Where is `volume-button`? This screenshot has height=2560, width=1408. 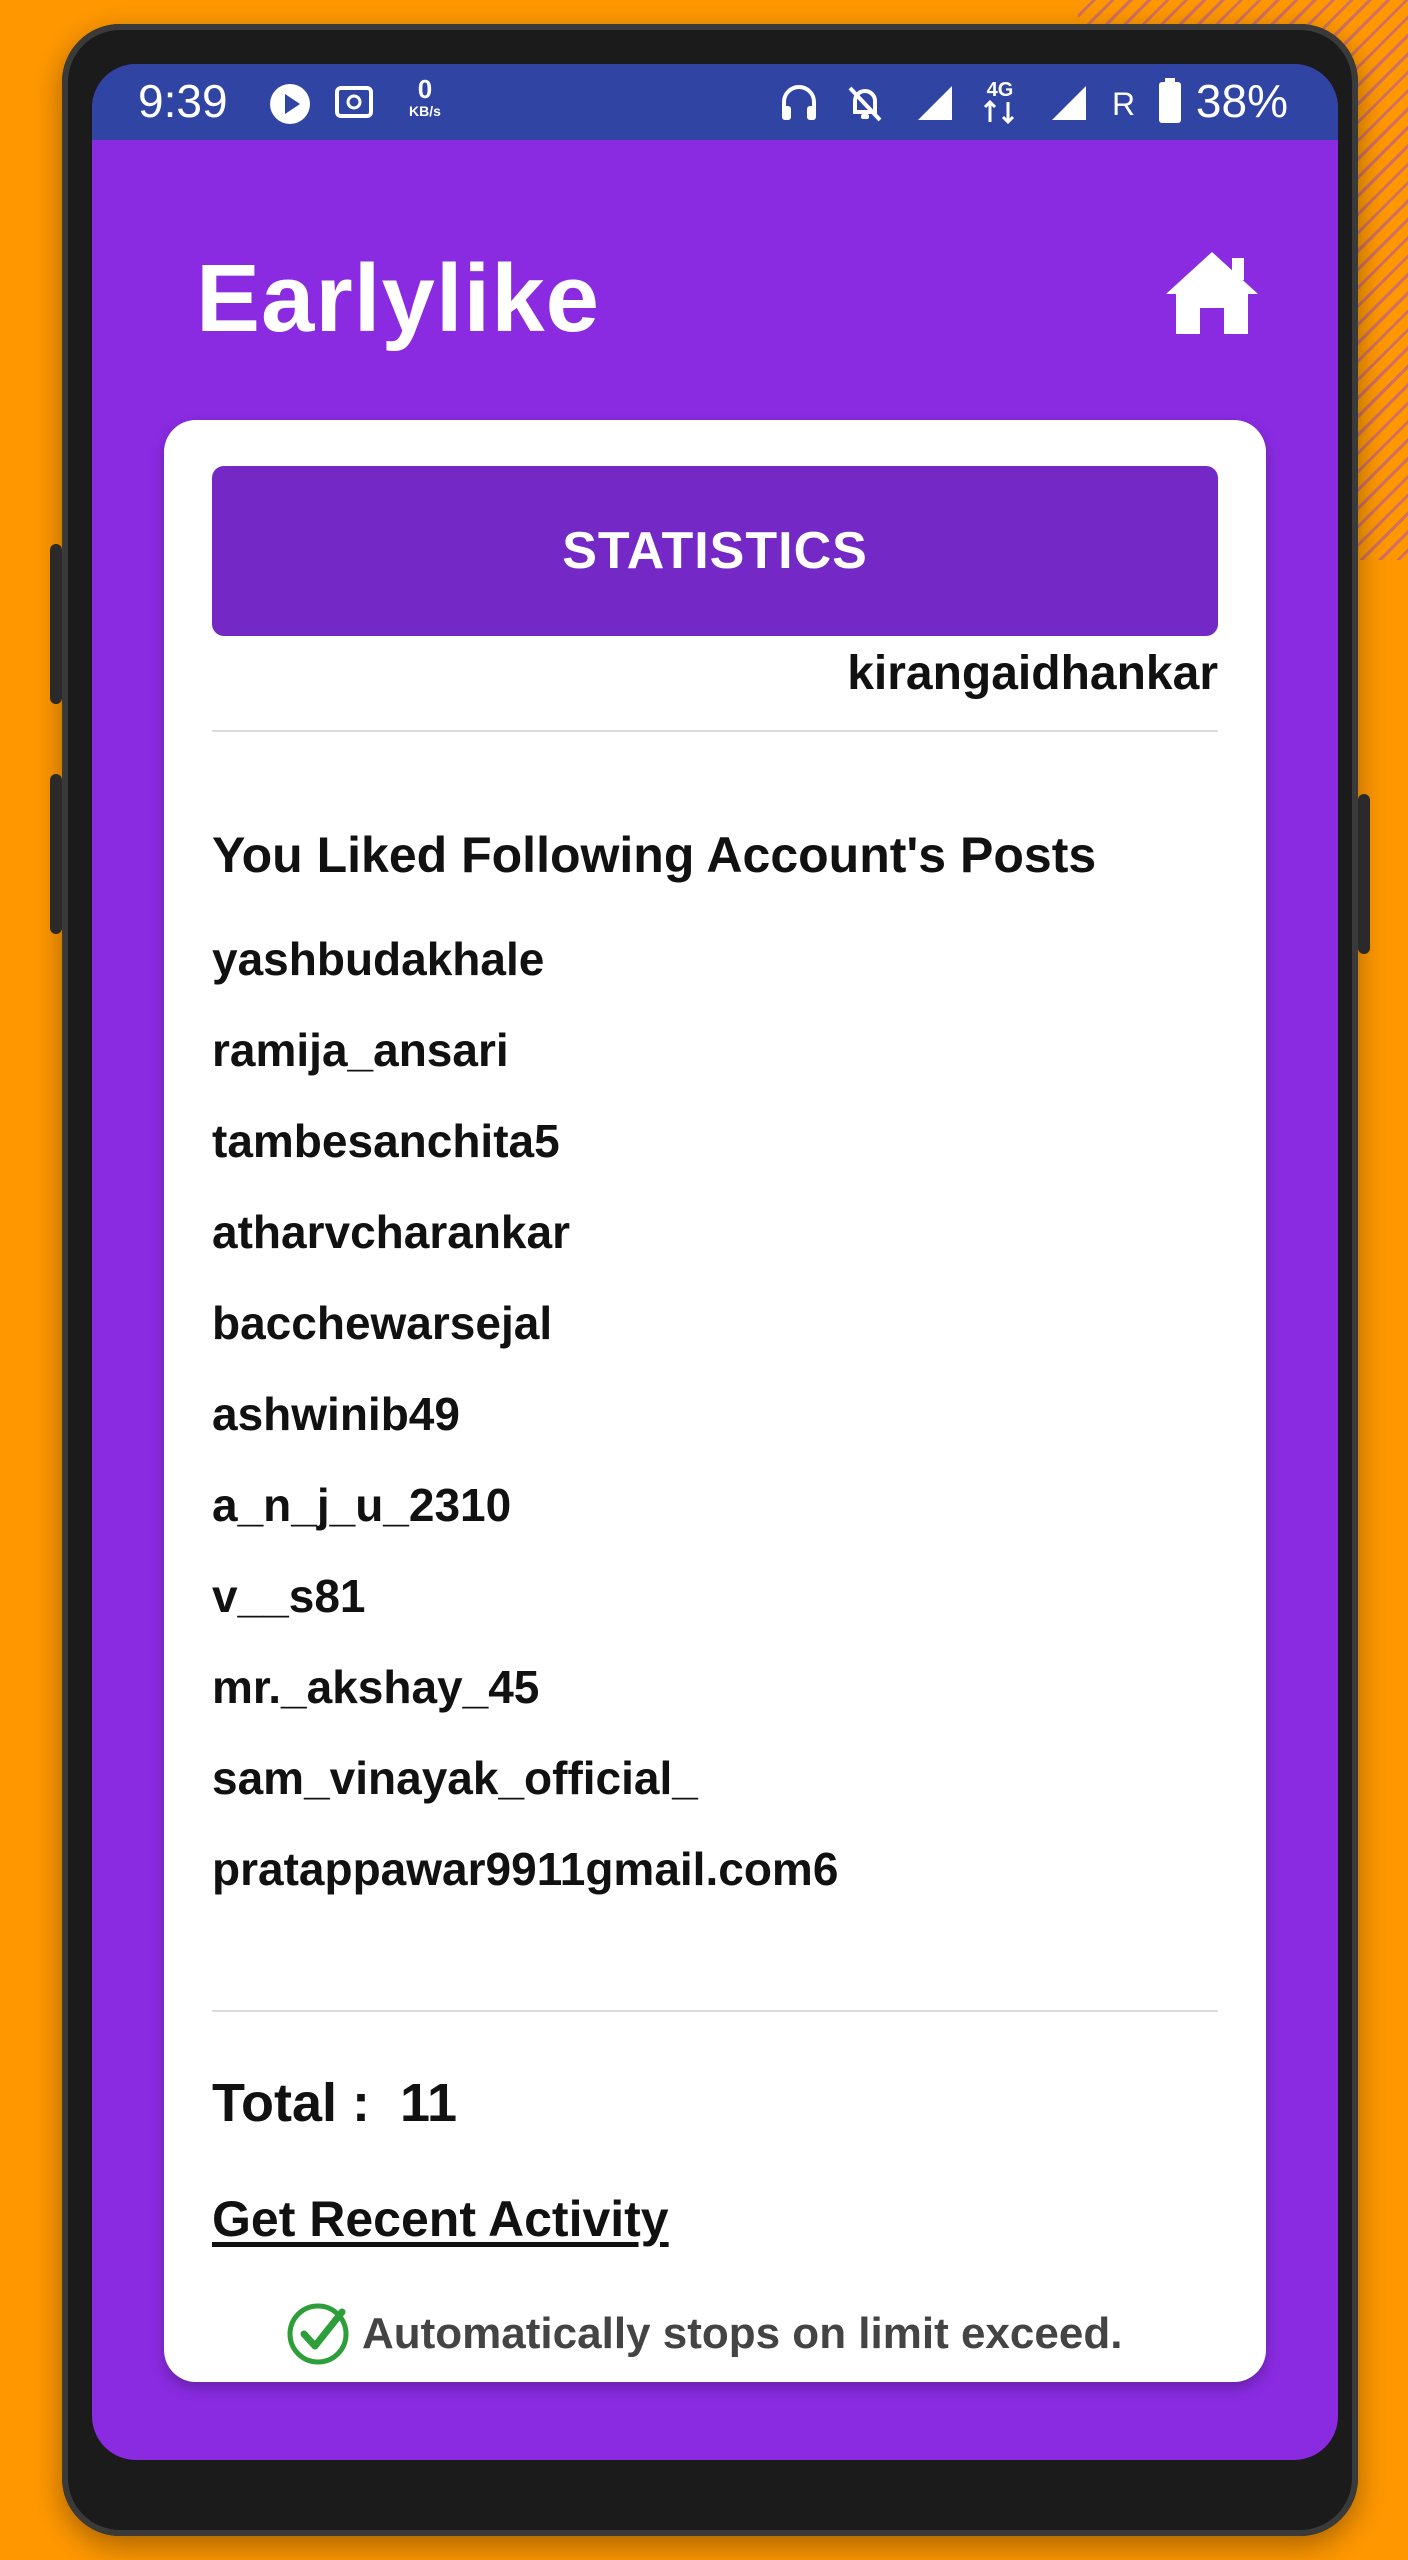 volume-button is located at coordinates (56, 624).